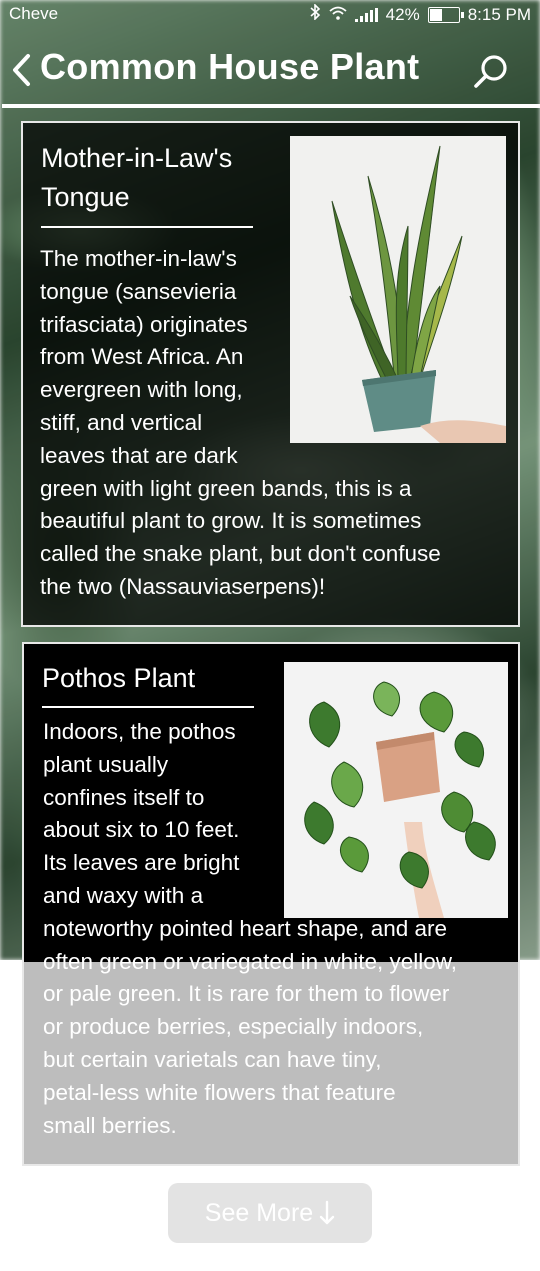 The image size is (540, 1271). I want to click on description-line: but certain varietals can have tiny,, so click(212, 1059).